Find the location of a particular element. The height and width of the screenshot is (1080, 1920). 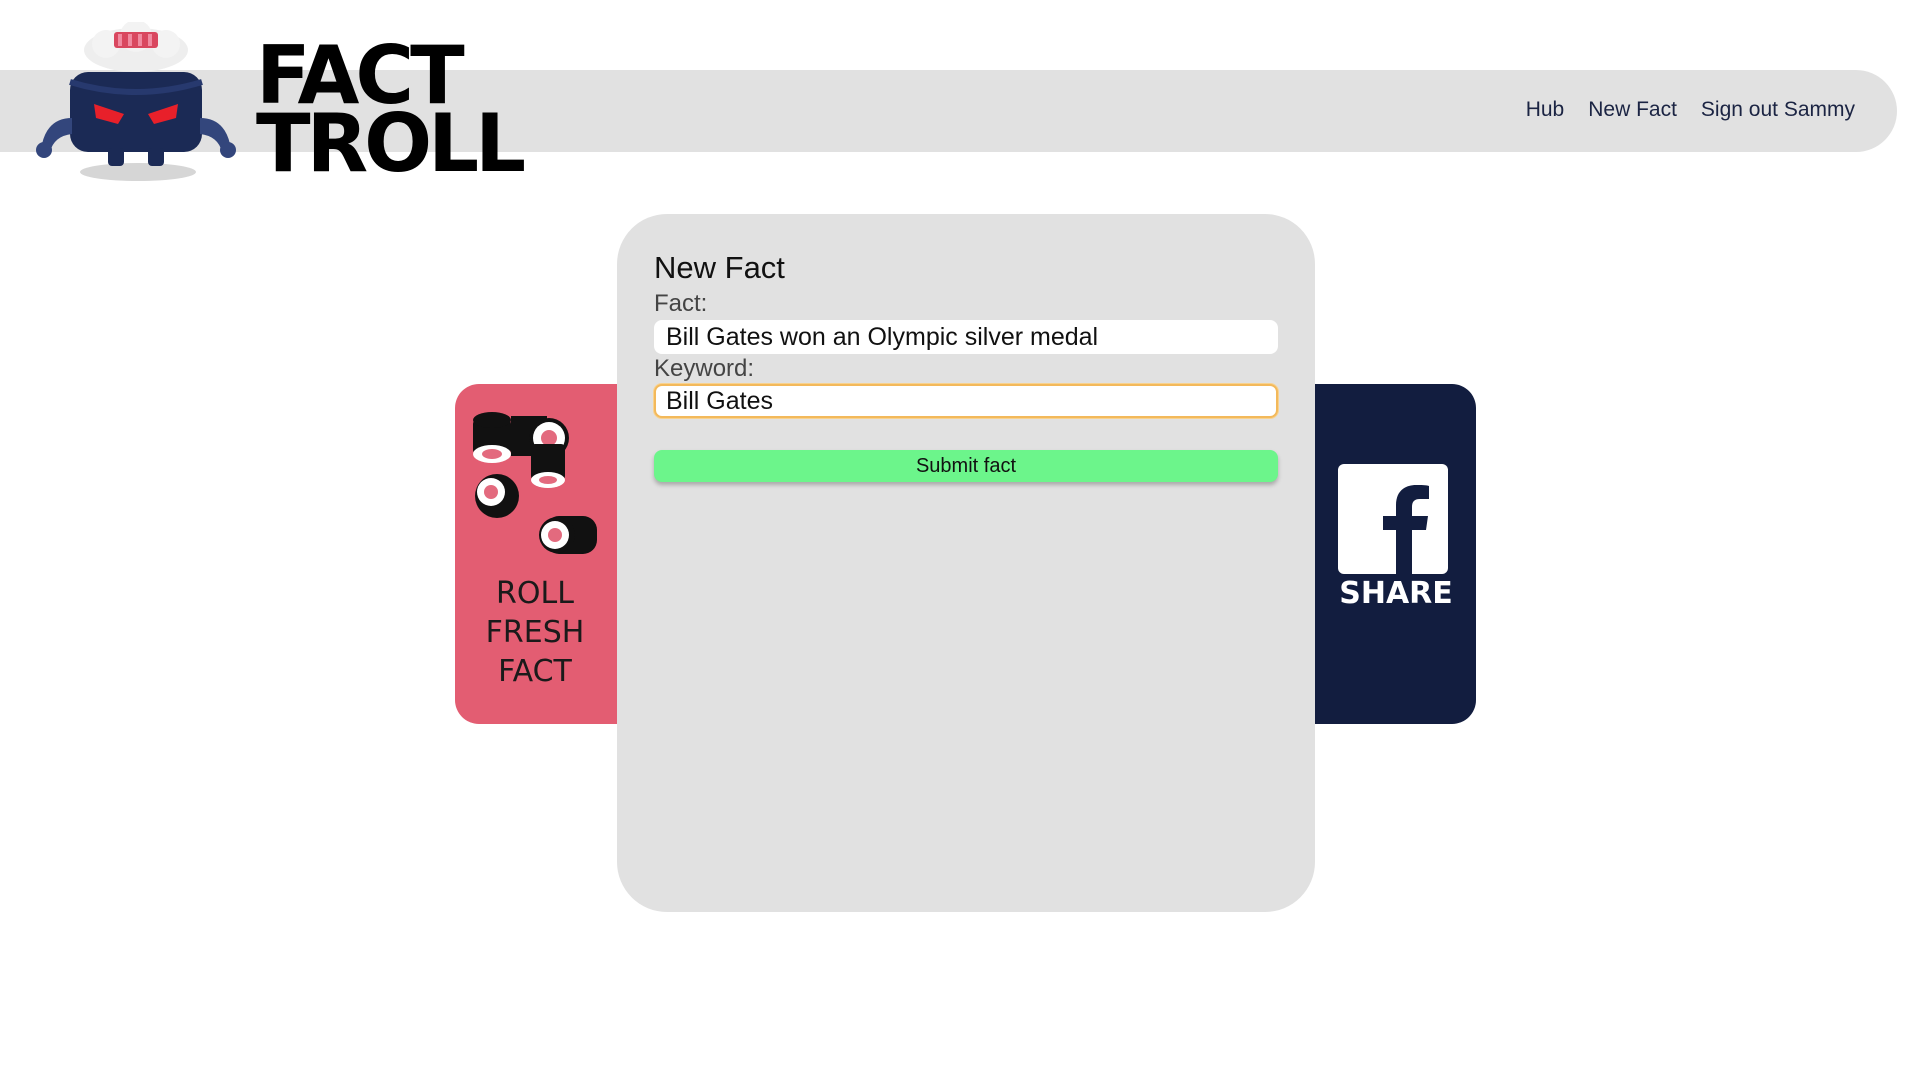

mascot-icon is located at coordinates (136, 101).